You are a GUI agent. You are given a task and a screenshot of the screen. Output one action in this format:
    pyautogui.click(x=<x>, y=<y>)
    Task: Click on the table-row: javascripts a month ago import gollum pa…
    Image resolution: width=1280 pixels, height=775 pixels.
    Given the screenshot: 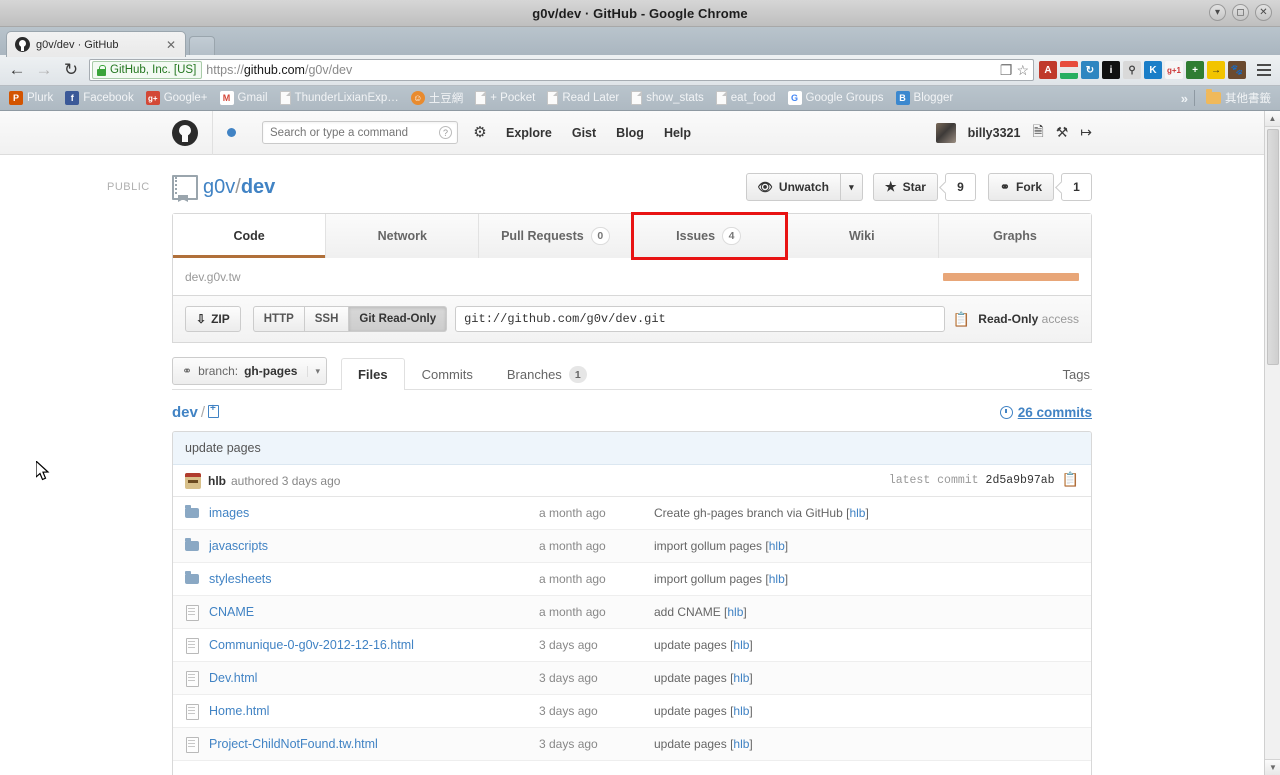 What is the action you would take?
    pyautogui.click(x=632, y=546)
    